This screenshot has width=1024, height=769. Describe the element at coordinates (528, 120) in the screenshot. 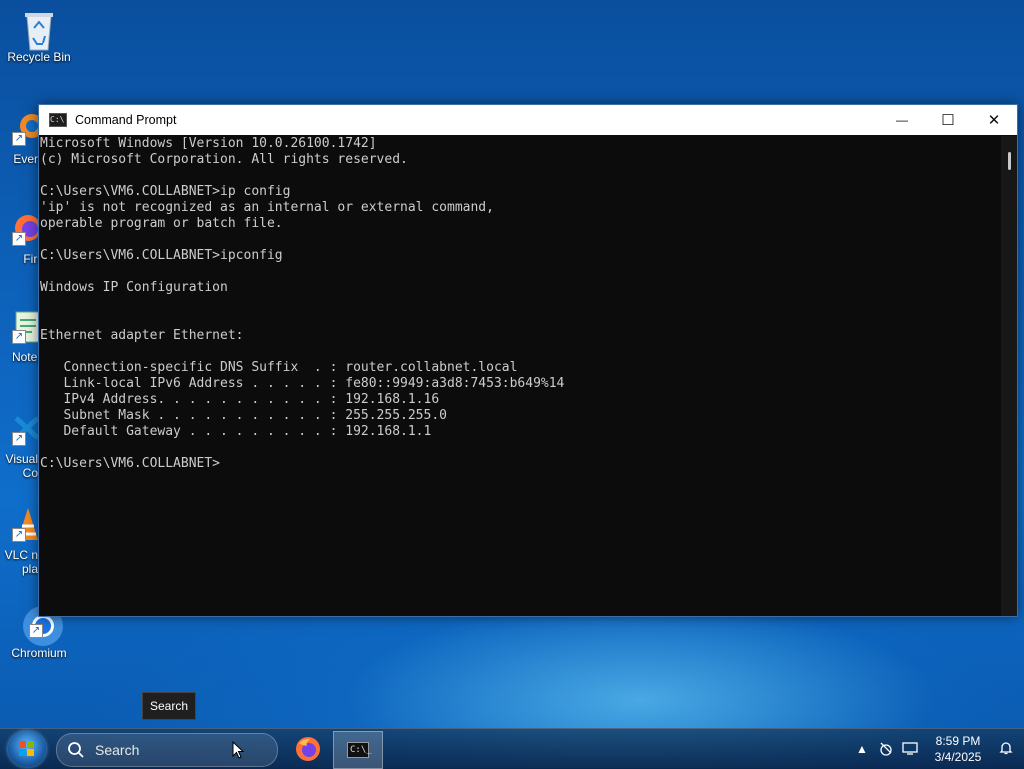

I see `title-bar: C:\ Command Prompt — ☐ ✕` at that location.